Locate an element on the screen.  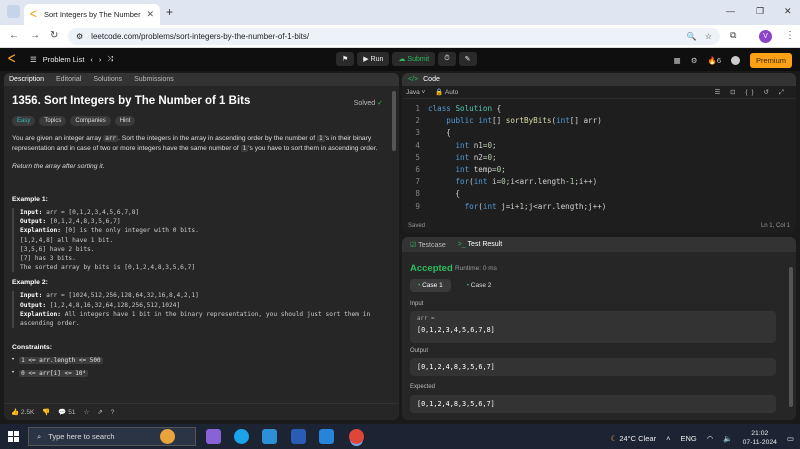
forward-icon: → is located at coordinates (35, 35).